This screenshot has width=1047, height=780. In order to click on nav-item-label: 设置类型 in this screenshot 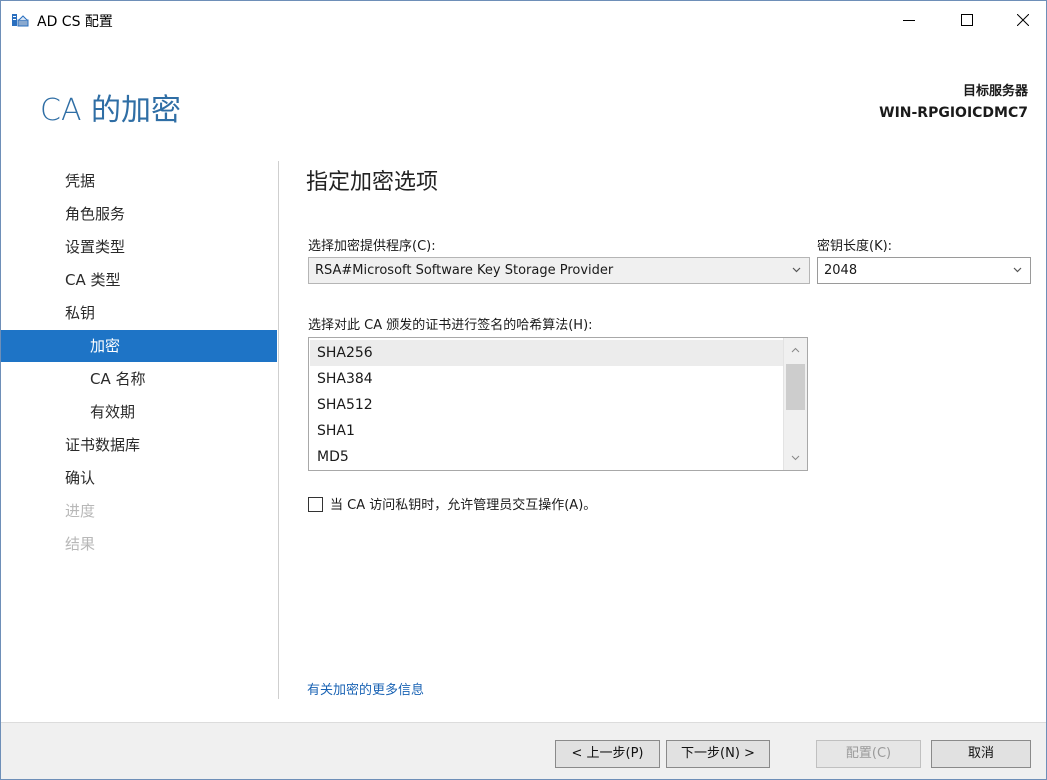, I will do `click(95, 247)`.